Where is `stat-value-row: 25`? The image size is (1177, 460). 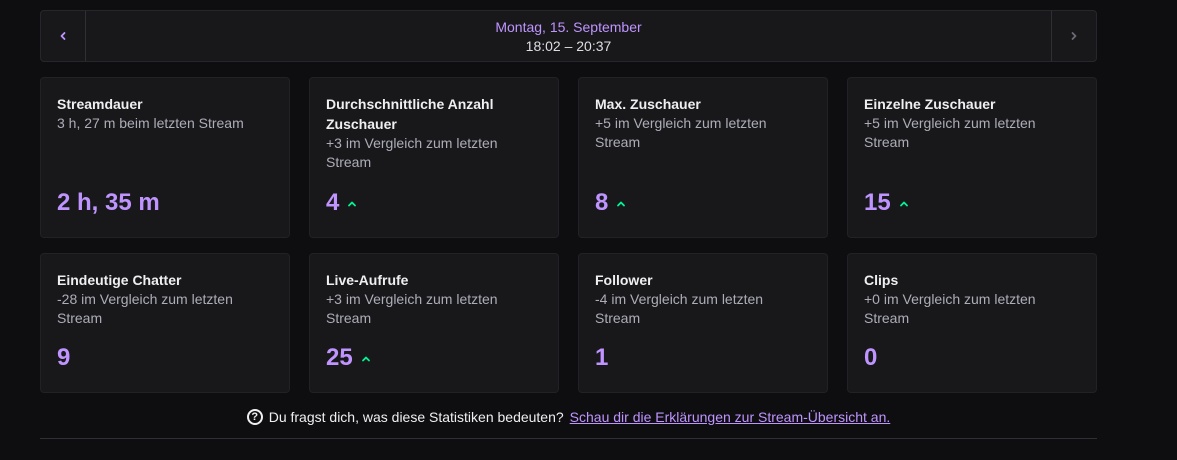 stat-value-row: 25 is located at coordinates (348, 358).